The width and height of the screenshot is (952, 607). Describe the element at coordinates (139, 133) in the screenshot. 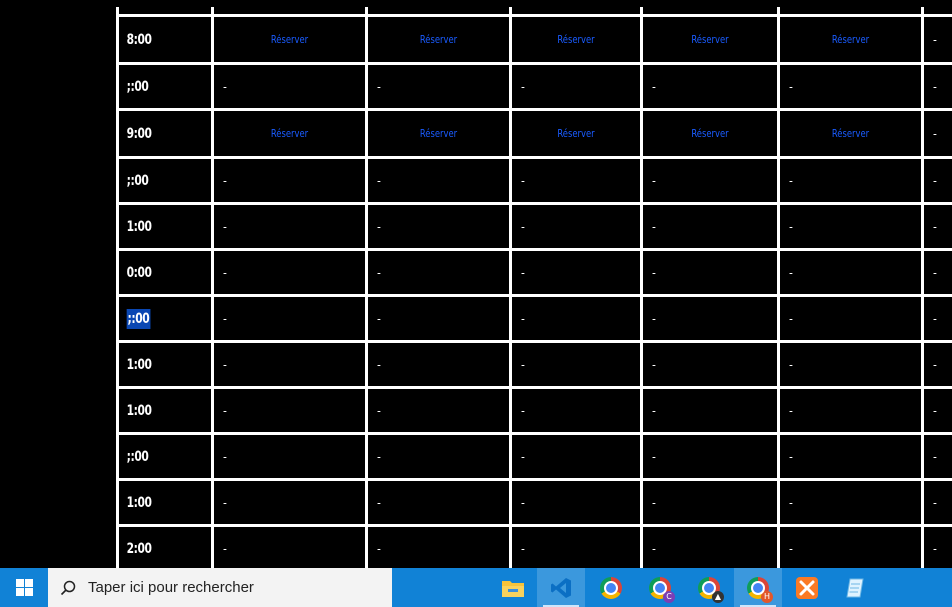

I see `time-text: 9:00` at that location.